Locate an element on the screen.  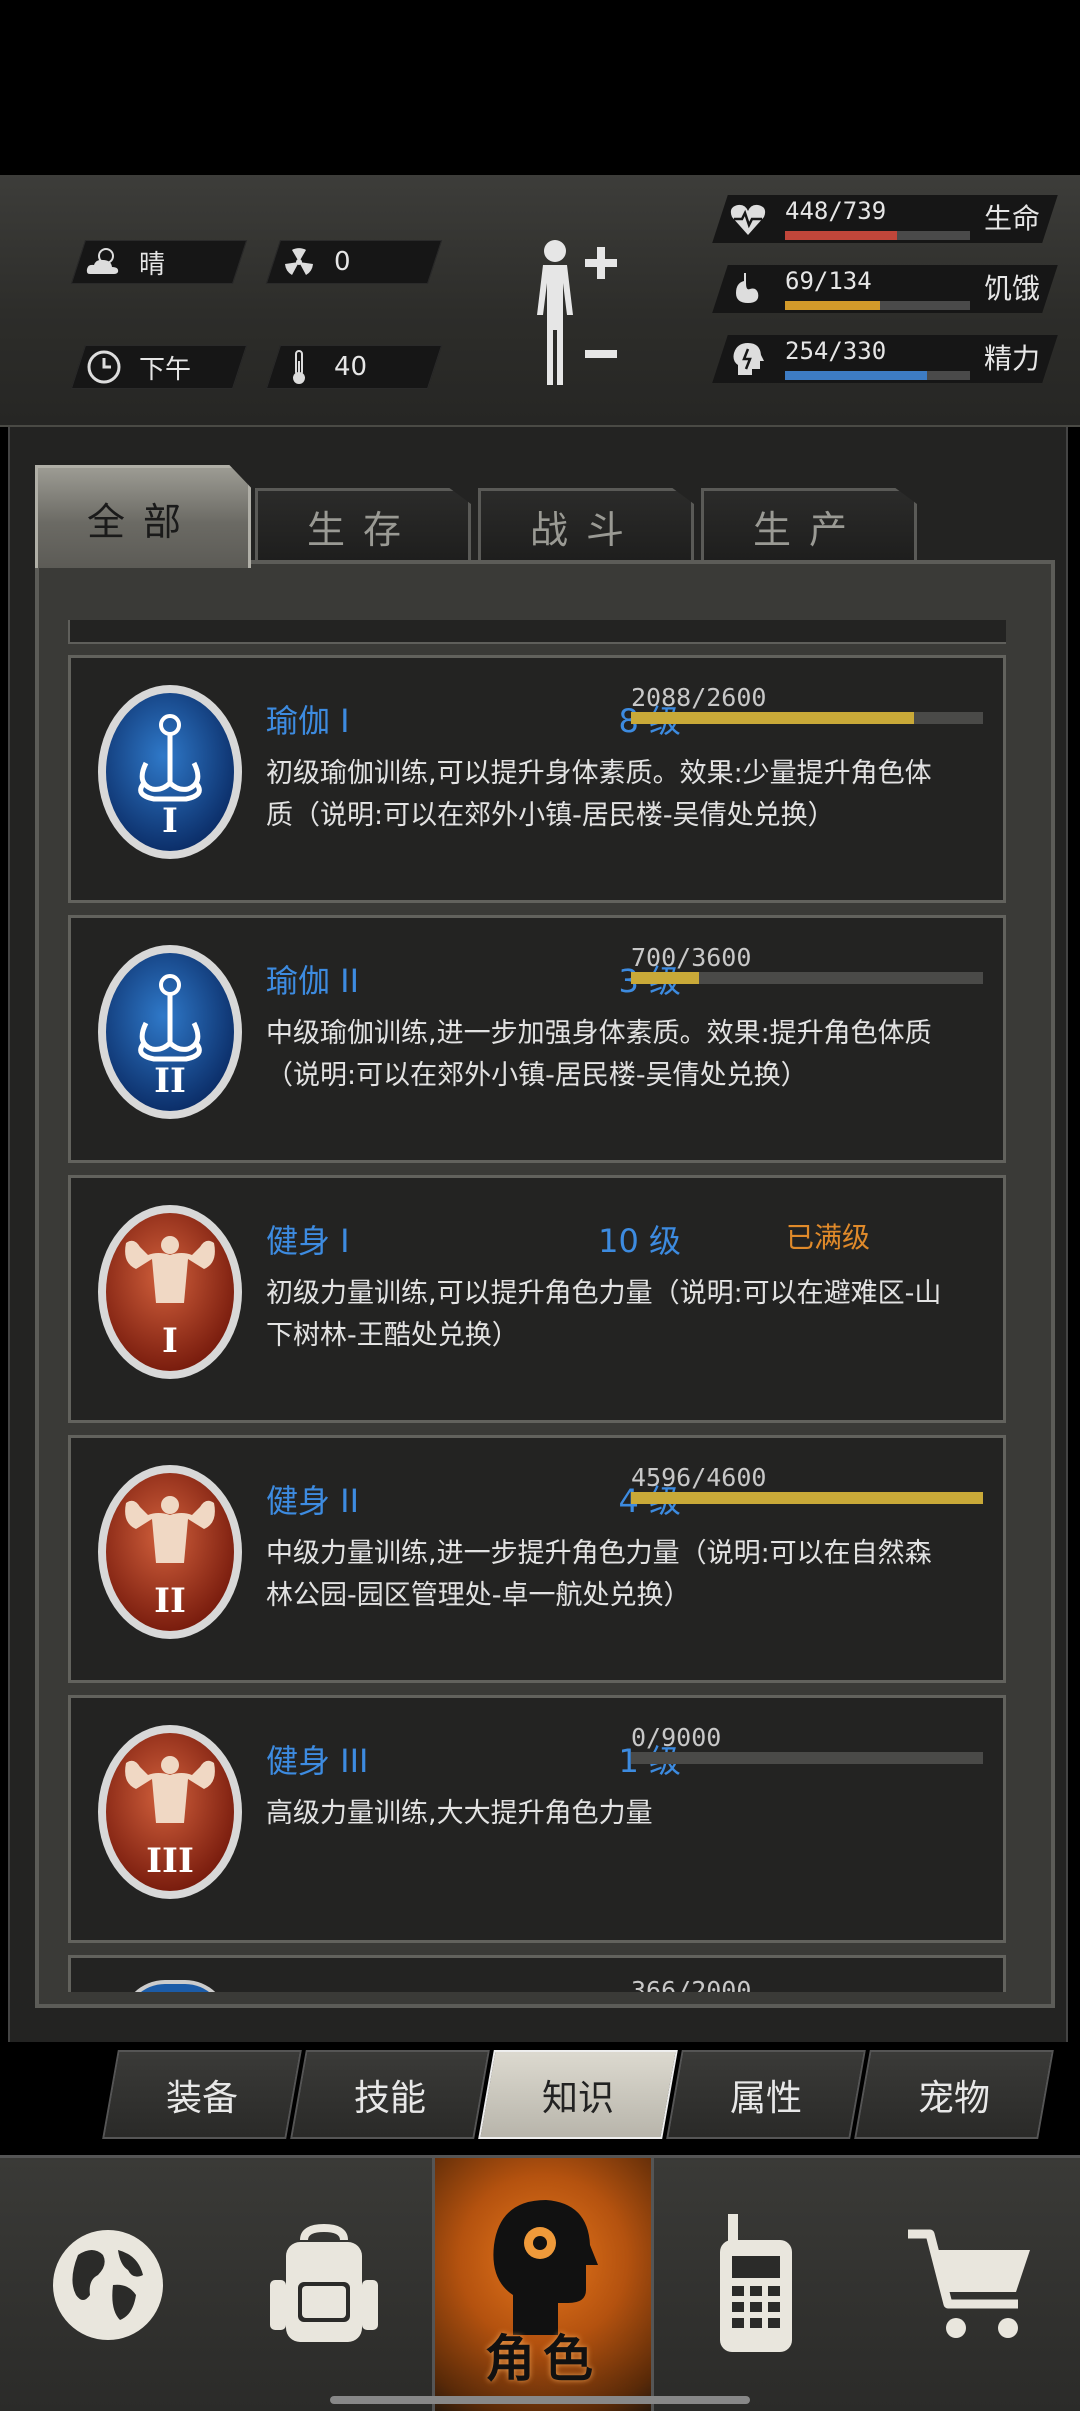
time-chip: 下午 is located at coordinates (159, 367).